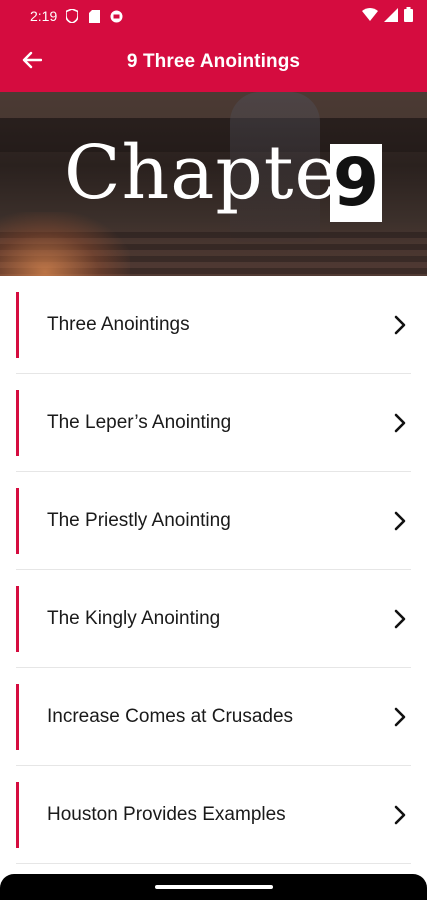 The width and height of the screenshot is (427, 900). I want to click on list-item: The Leper’s Anointing, so click(213, 423).